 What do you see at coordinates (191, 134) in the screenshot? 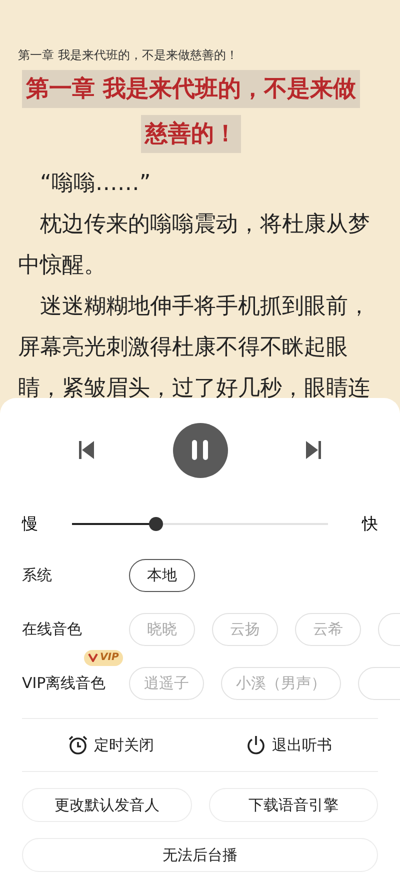
I see `chapter-title: 慈善的！` at bounding box center [191, 134].